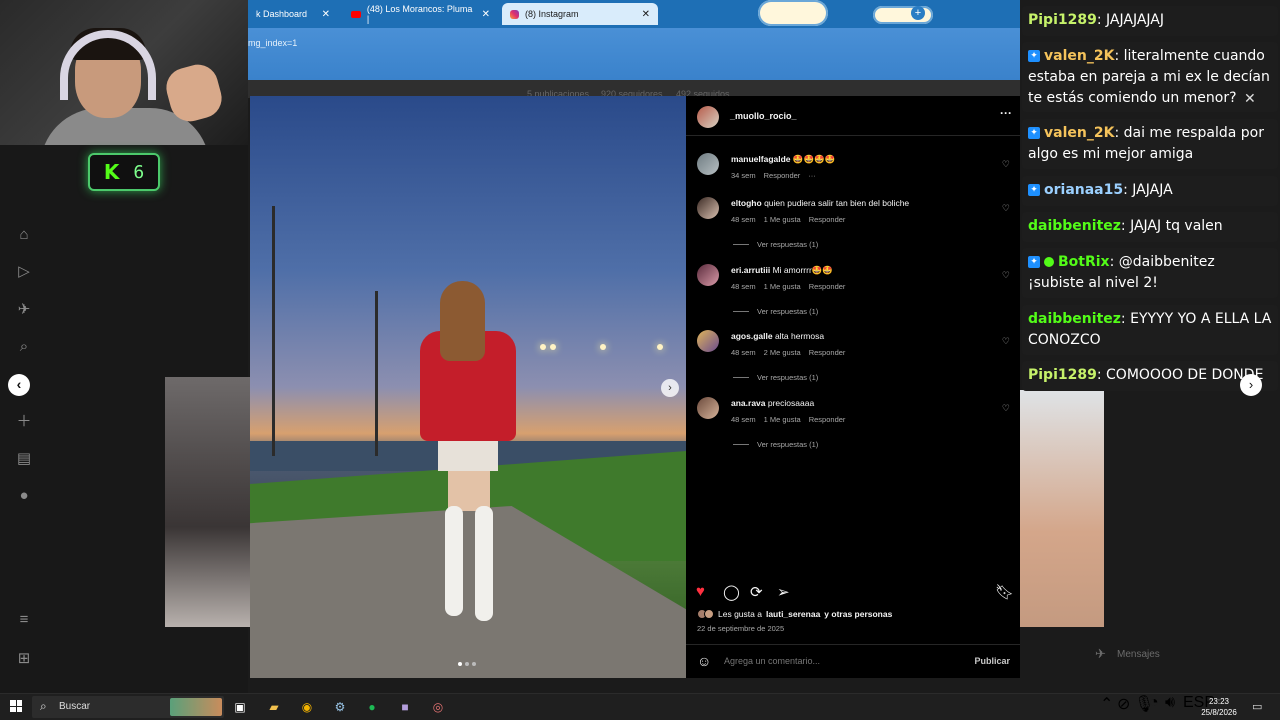 Image resolution: width=1280 pixels, height=720 pixels. What do you see at coordinates (750, 270) in the screenshot?
I see `comment-user: eri.arrutiii` at bounding box center [750, 270].